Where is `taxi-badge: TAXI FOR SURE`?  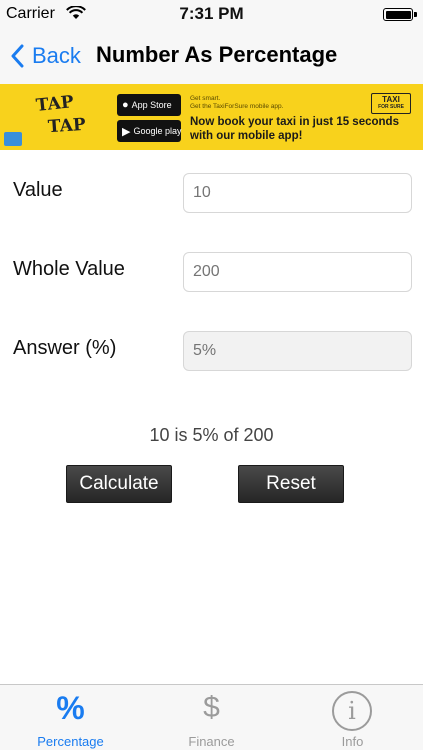 taxi-badge: TAXI FOR SURE is located at coordinates (391, 103).